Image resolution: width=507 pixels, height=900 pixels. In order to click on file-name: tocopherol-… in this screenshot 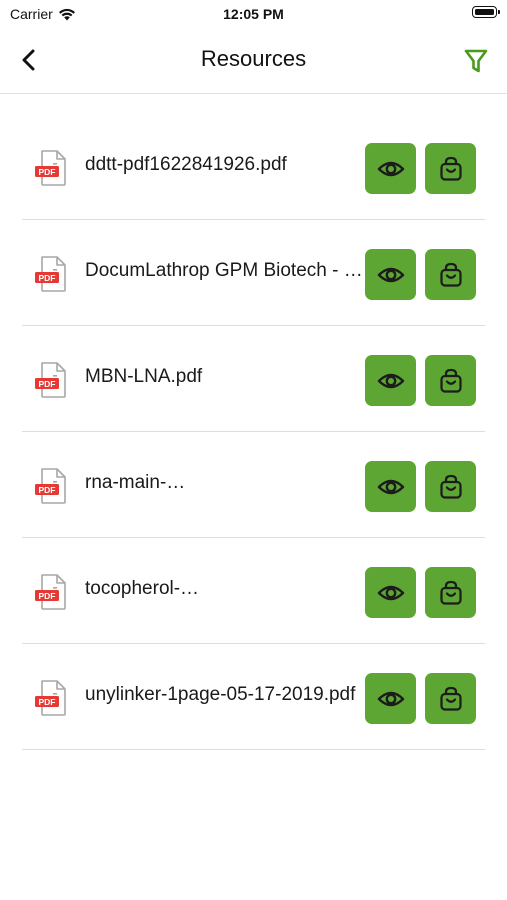, I will do `click(142, 588)`.